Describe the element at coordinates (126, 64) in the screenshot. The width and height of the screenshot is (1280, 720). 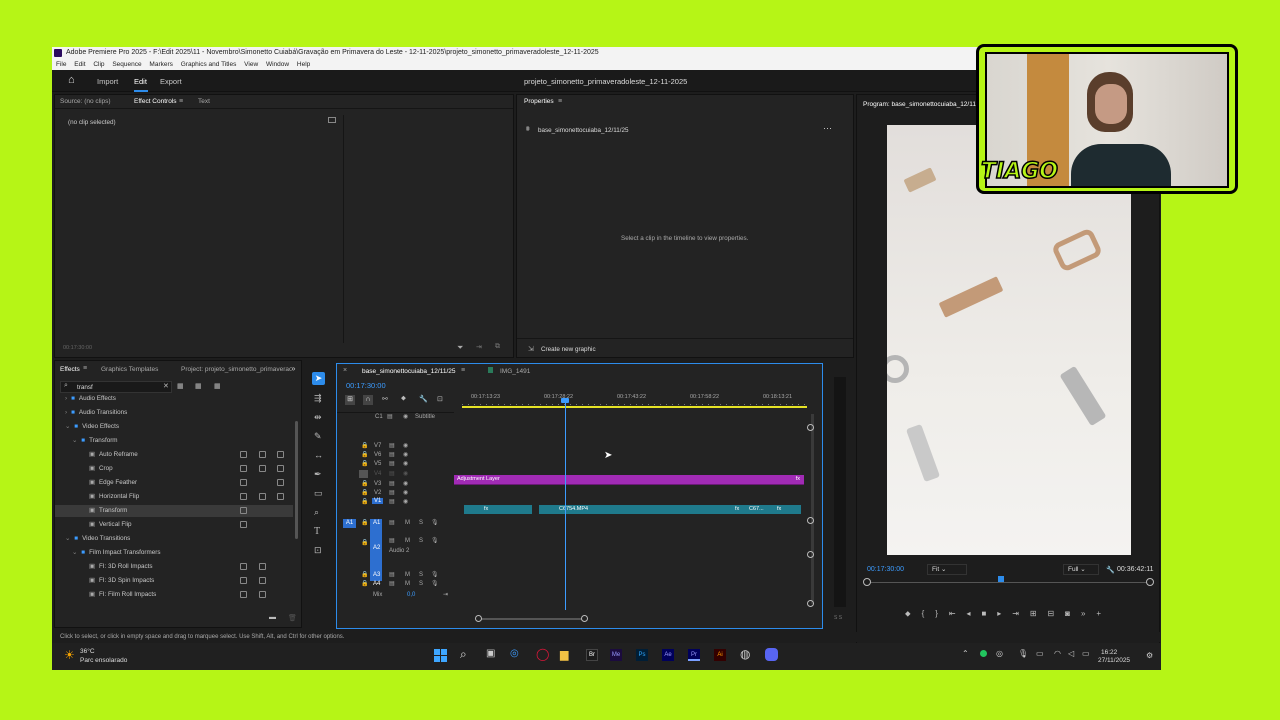
I see `menu-sequence: Sequence` at that location.